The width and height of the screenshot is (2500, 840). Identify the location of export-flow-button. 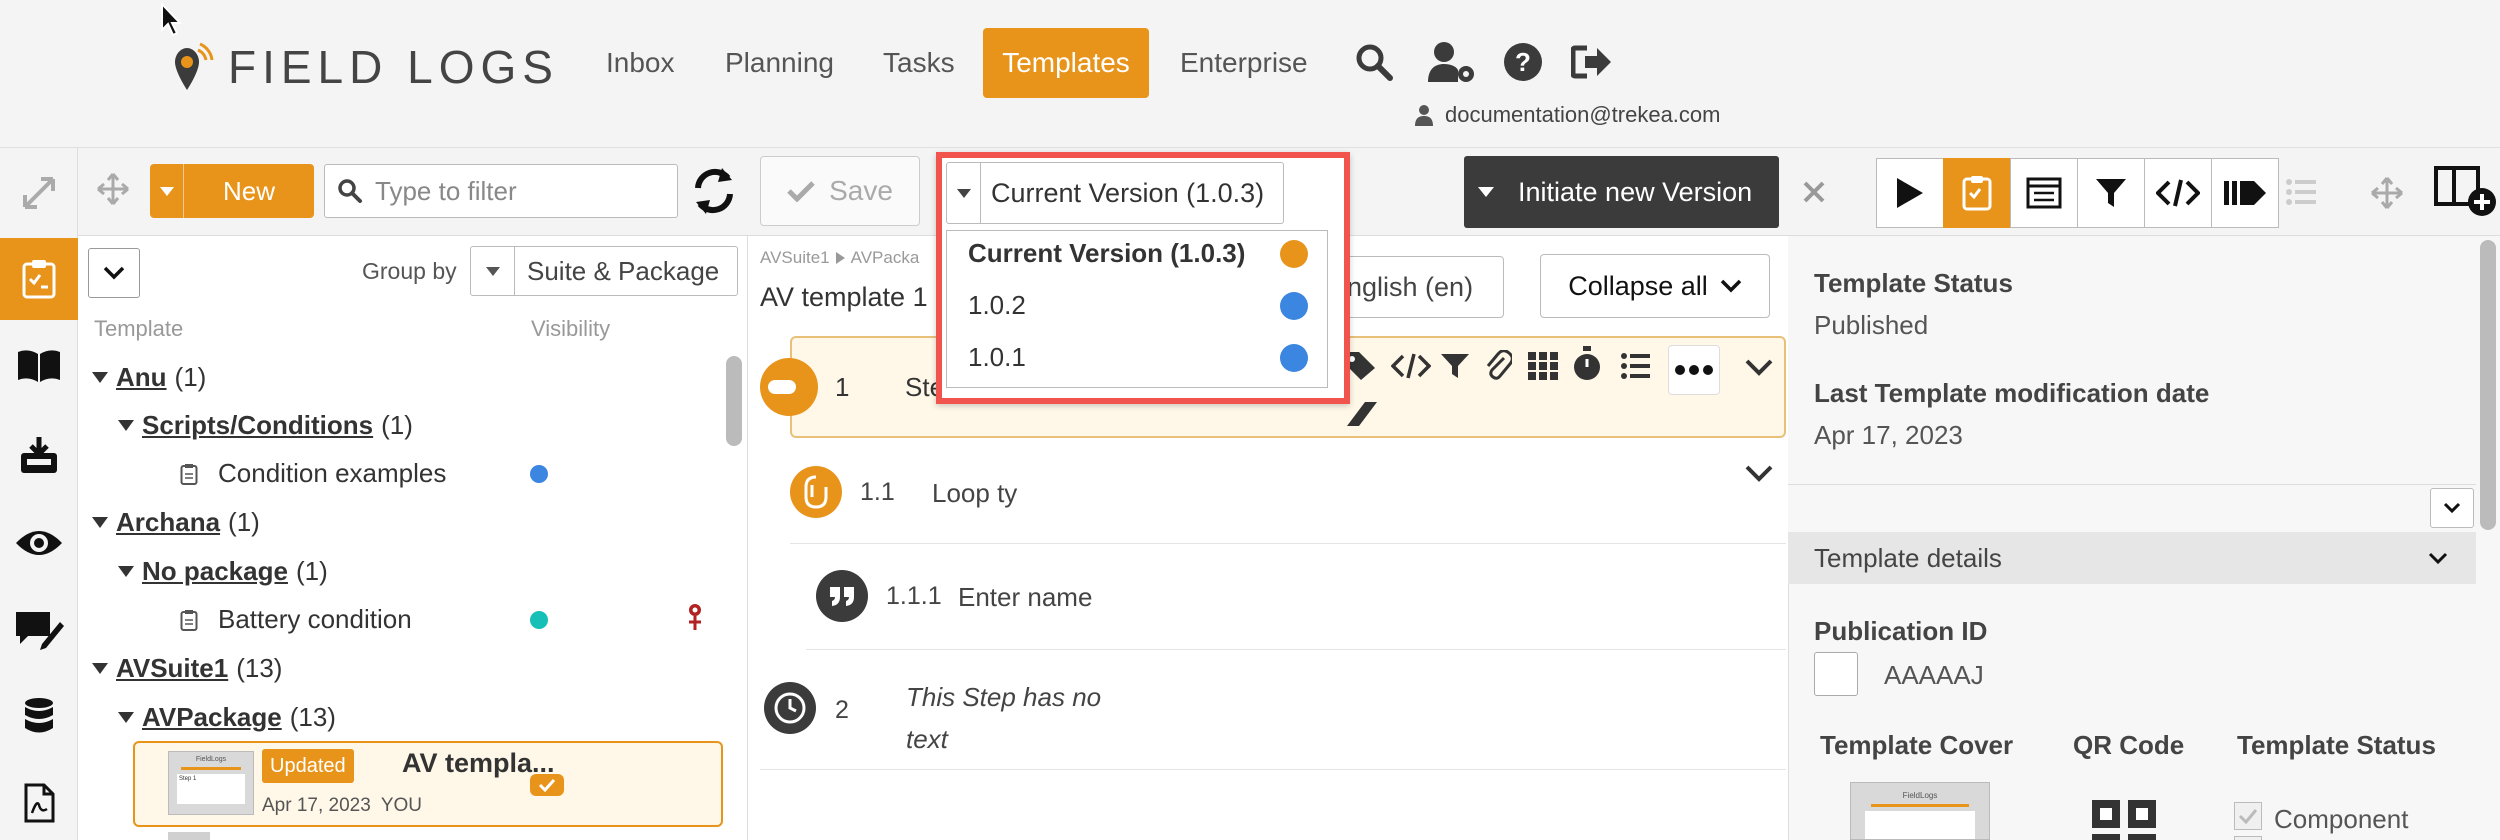
(2245, 193).